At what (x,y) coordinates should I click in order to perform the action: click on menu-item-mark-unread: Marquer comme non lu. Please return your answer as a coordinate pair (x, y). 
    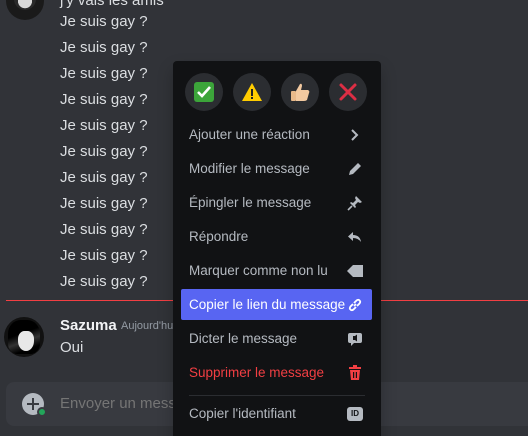
    Looking at the image, I should click on (276, 270).